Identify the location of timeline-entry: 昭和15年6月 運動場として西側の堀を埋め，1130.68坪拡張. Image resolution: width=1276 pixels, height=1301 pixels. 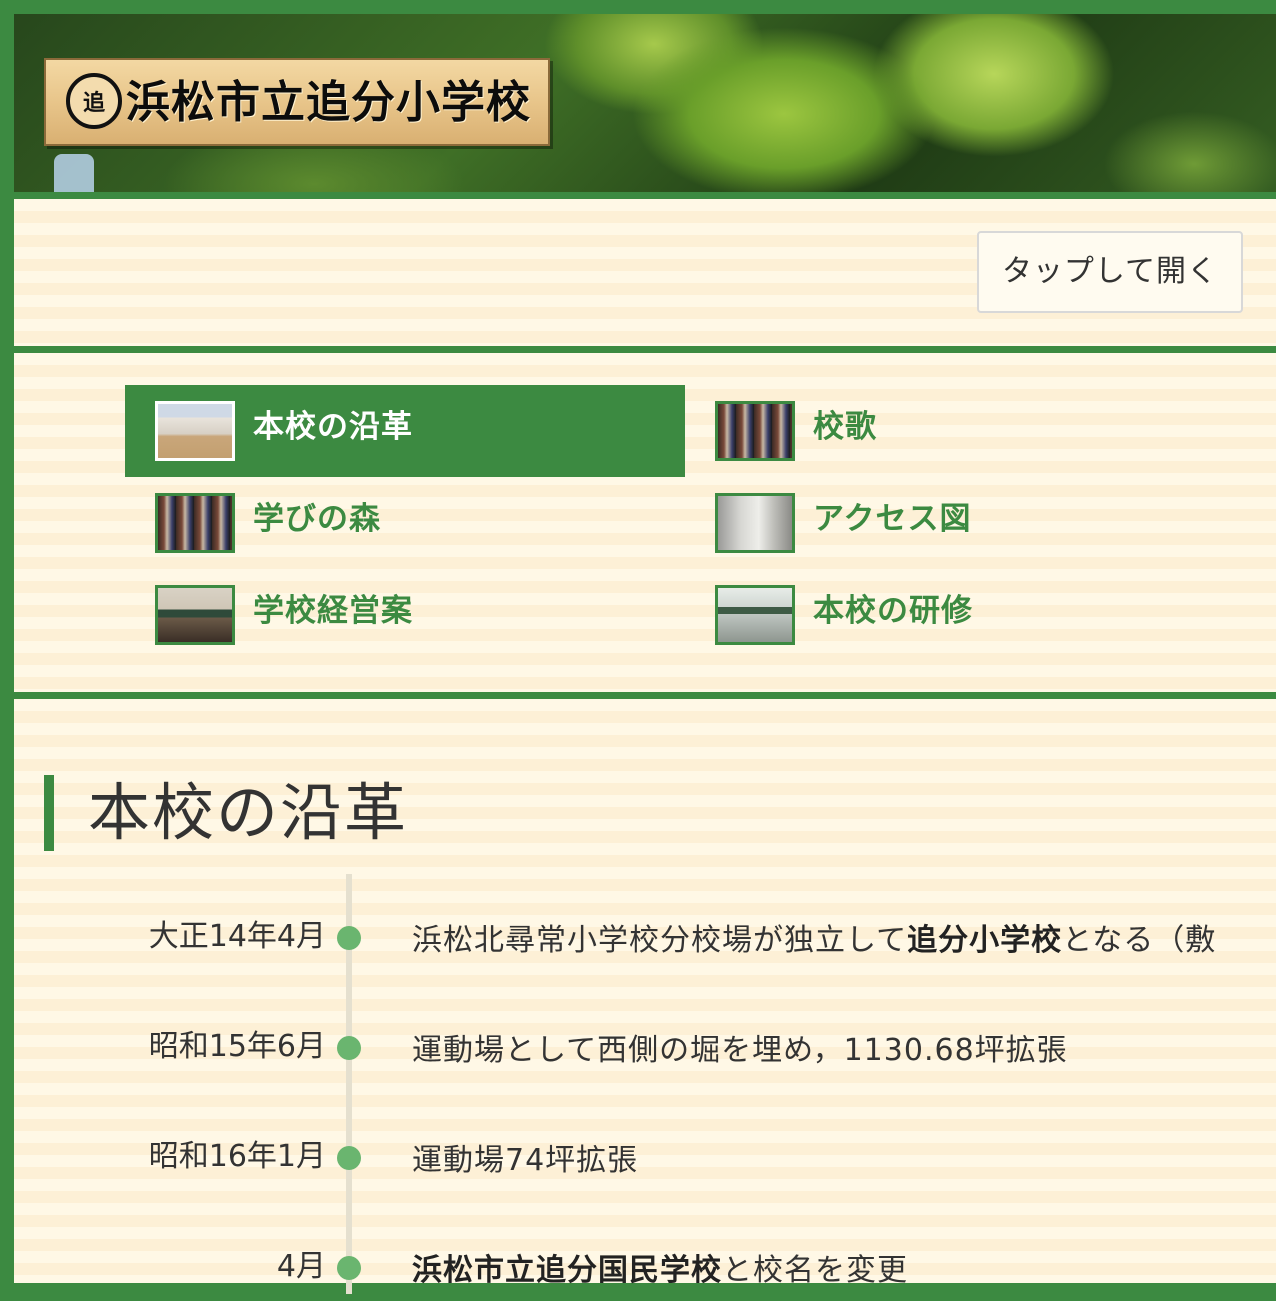
(645, 1047).